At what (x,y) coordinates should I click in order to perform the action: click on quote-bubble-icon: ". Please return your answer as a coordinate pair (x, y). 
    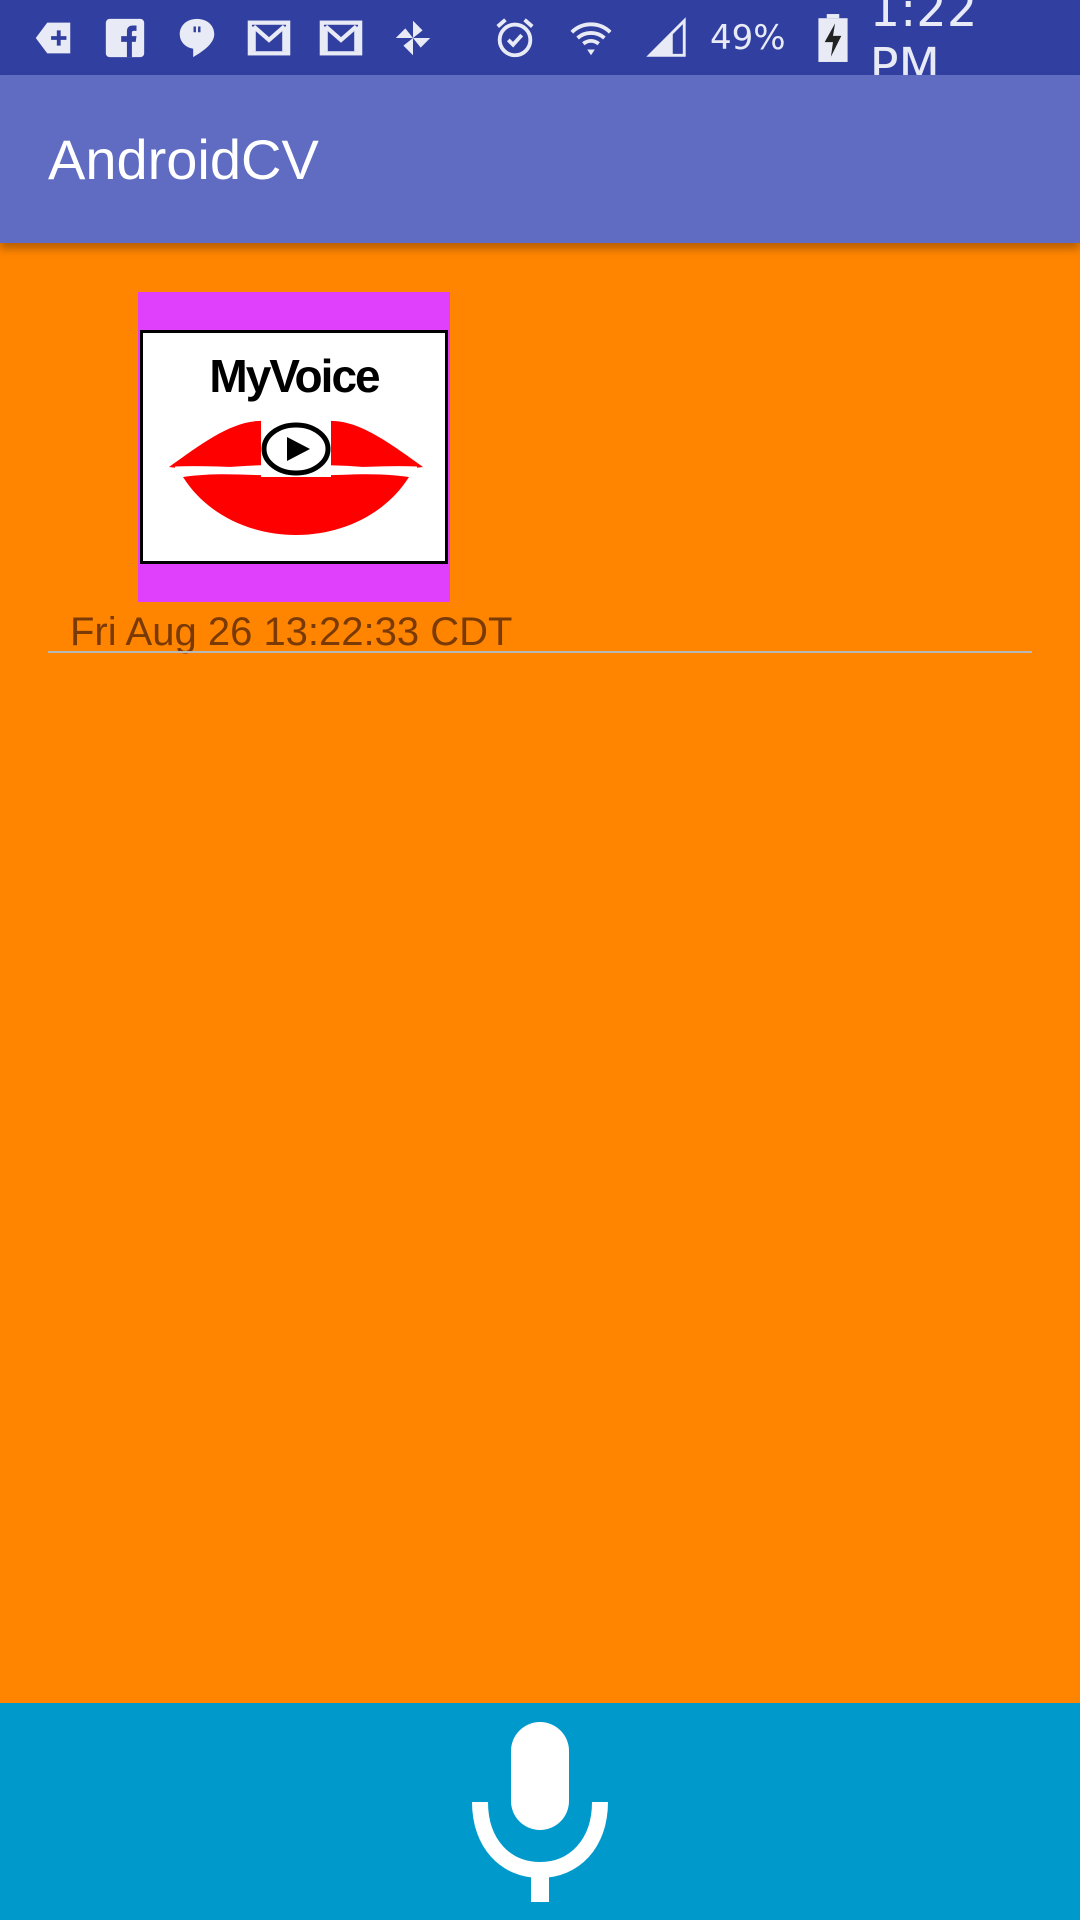
    Looking at the image, I should click on (197, 38).